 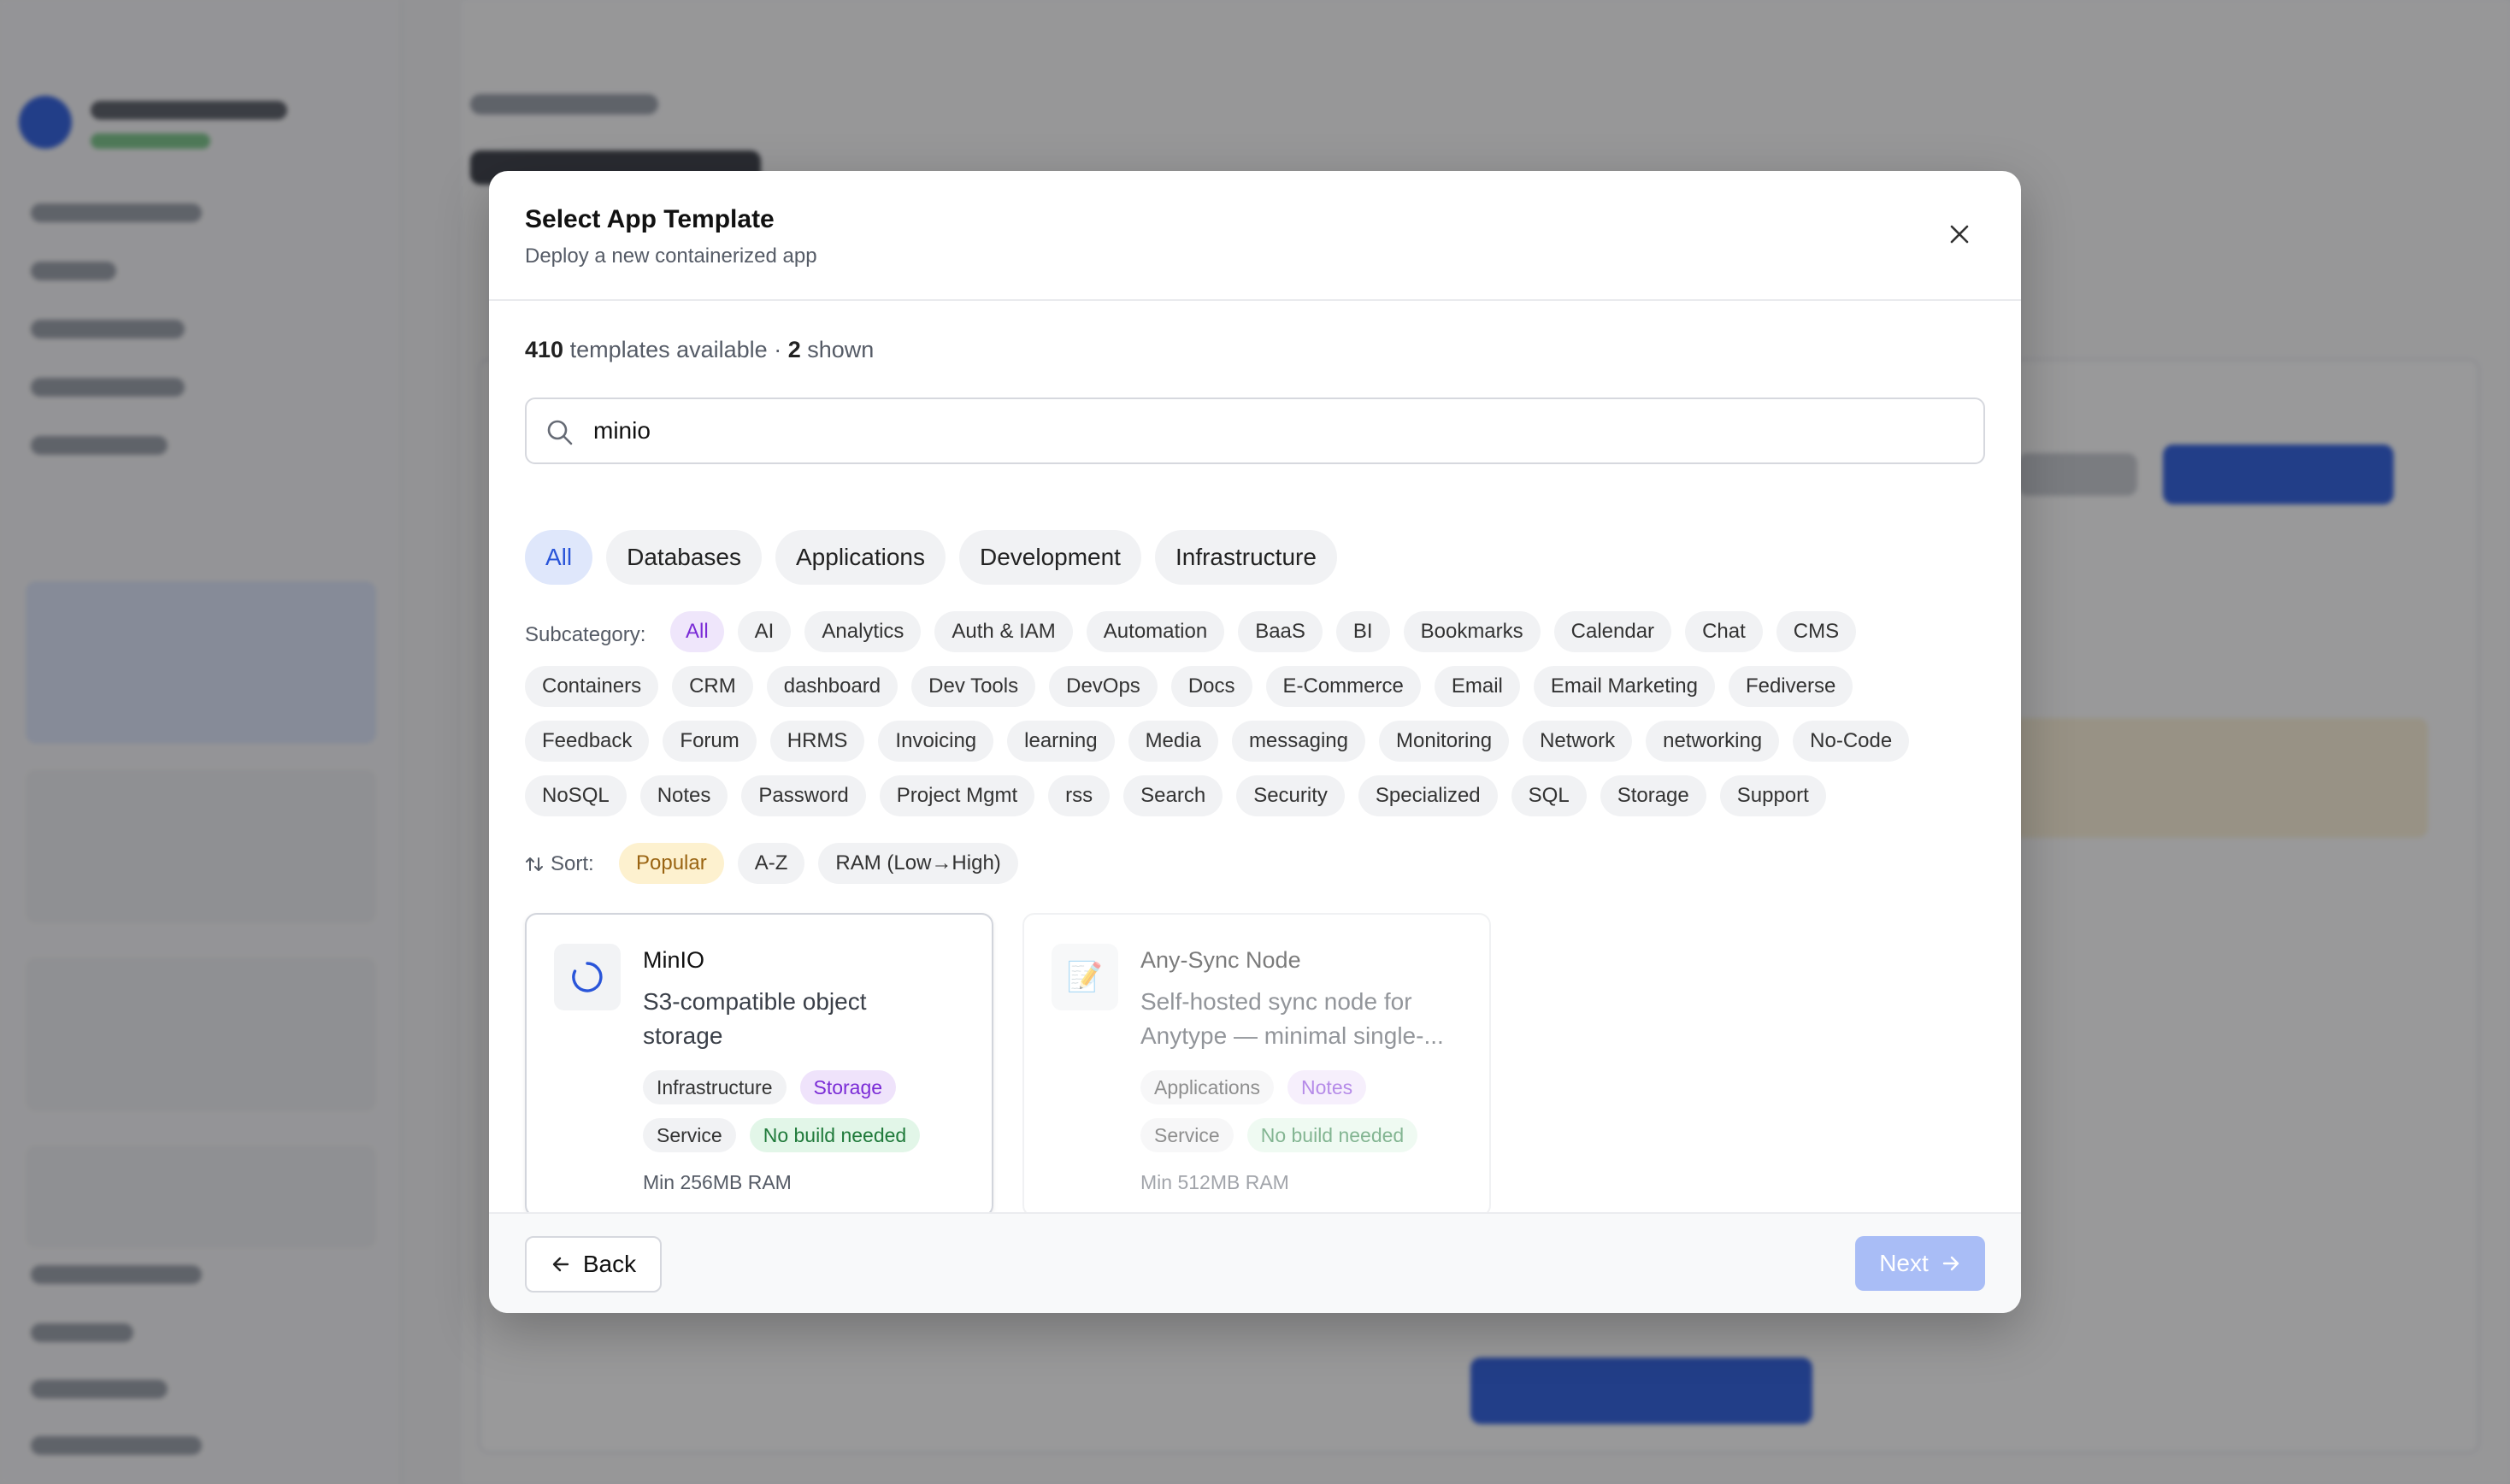 What do you see at coordinates (683, 1035) in the screenshot?
I see `template-description-line: storage` at bounding box center [683, 1035].